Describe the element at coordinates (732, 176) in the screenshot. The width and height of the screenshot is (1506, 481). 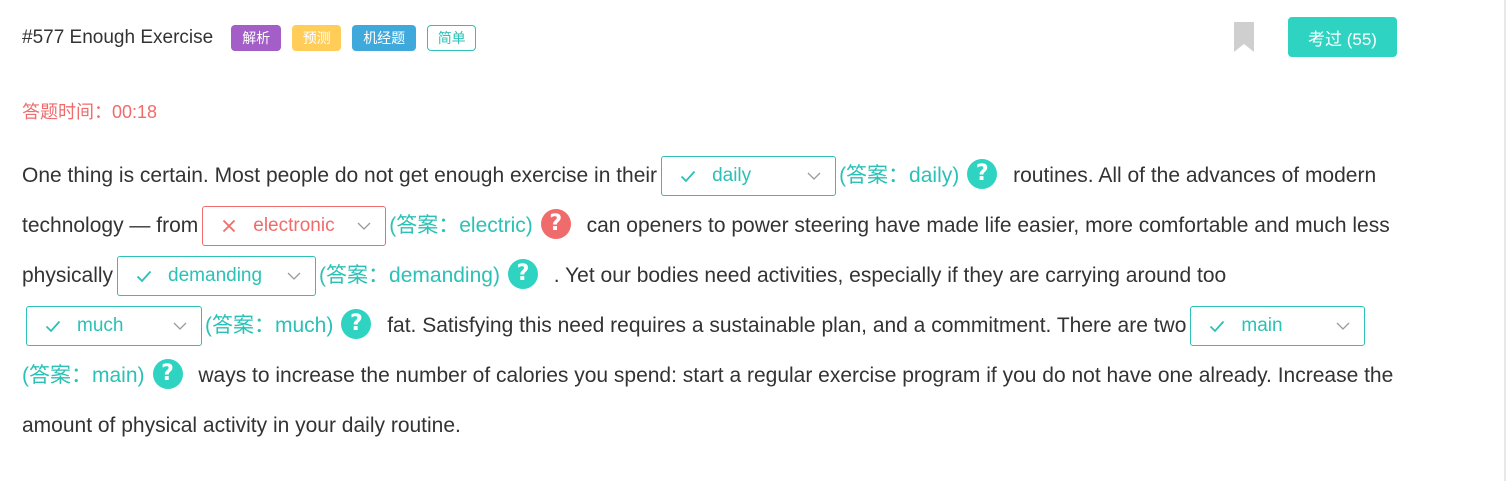
I see `blank-selected-value: daily` at that location.